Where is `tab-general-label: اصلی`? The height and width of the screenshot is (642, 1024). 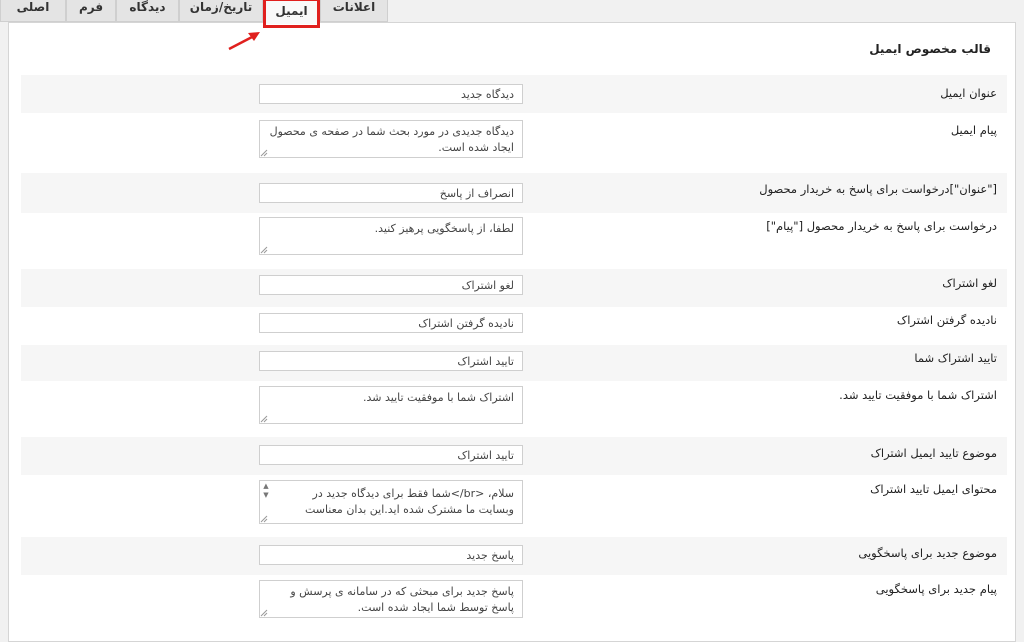 tab-general-label: اصلی is located at coordinates (33, 7).